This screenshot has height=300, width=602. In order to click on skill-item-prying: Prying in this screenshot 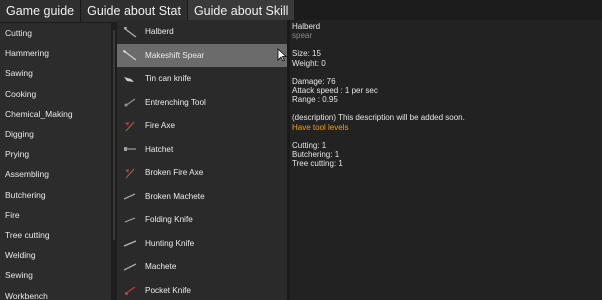, I will do `click(55, 154)`.